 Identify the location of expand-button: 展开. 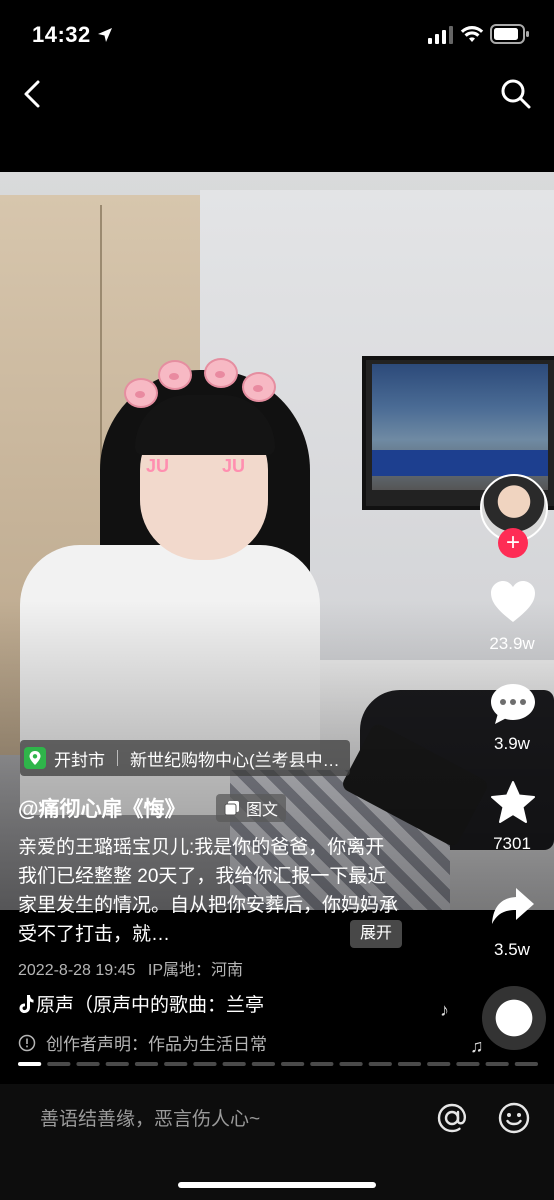
(376, 934).